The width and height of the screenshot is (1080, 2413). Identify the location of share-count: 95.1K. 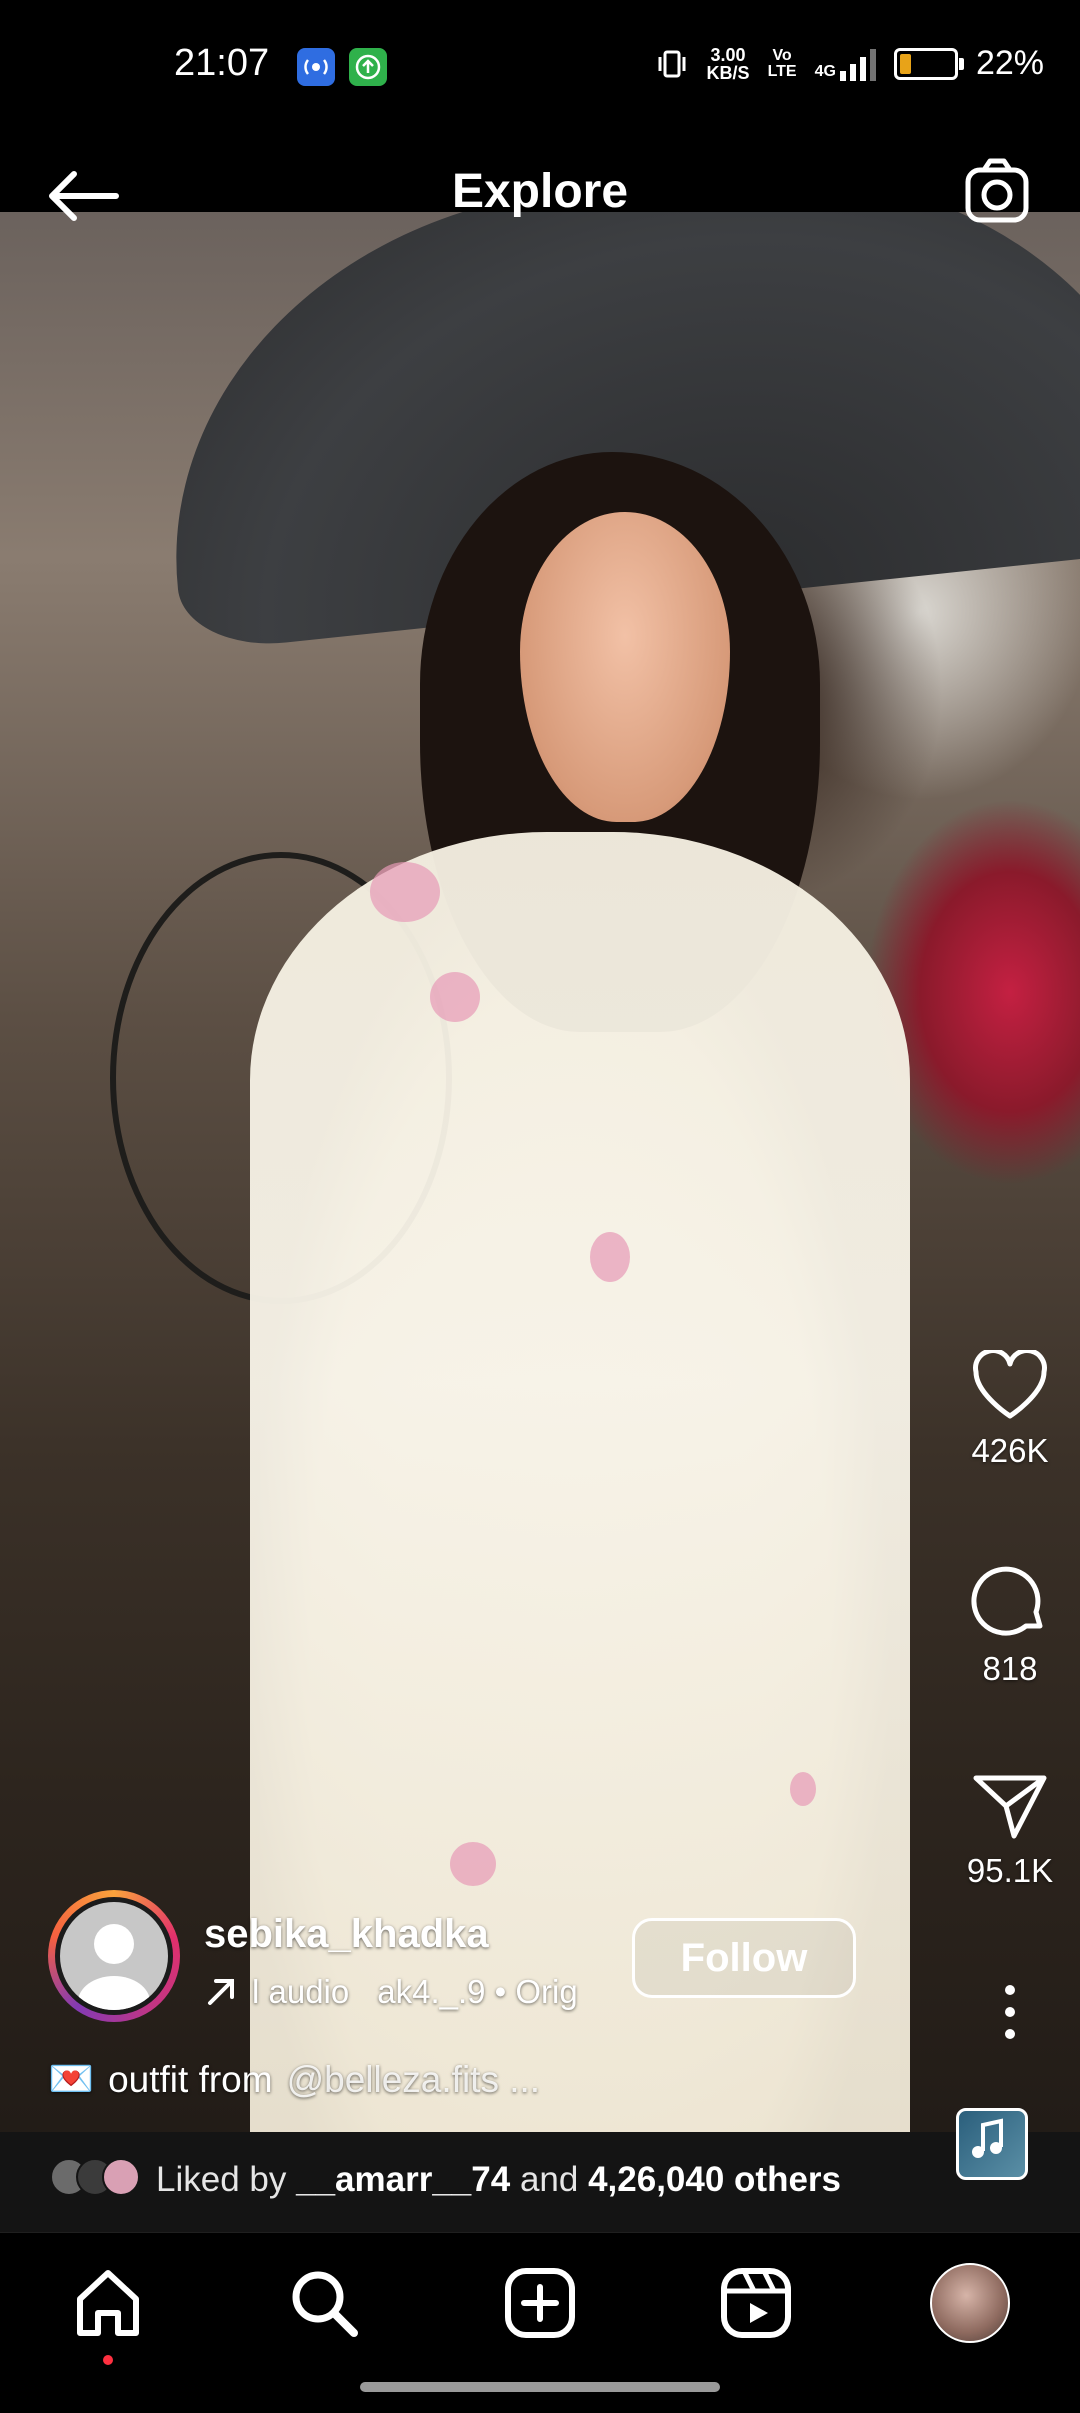
(1010, 1871).